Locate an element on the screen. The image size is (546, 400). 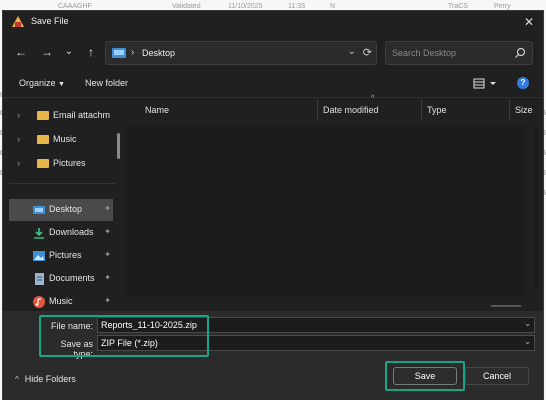
help-button: ? is located at coordinates (523, 83).